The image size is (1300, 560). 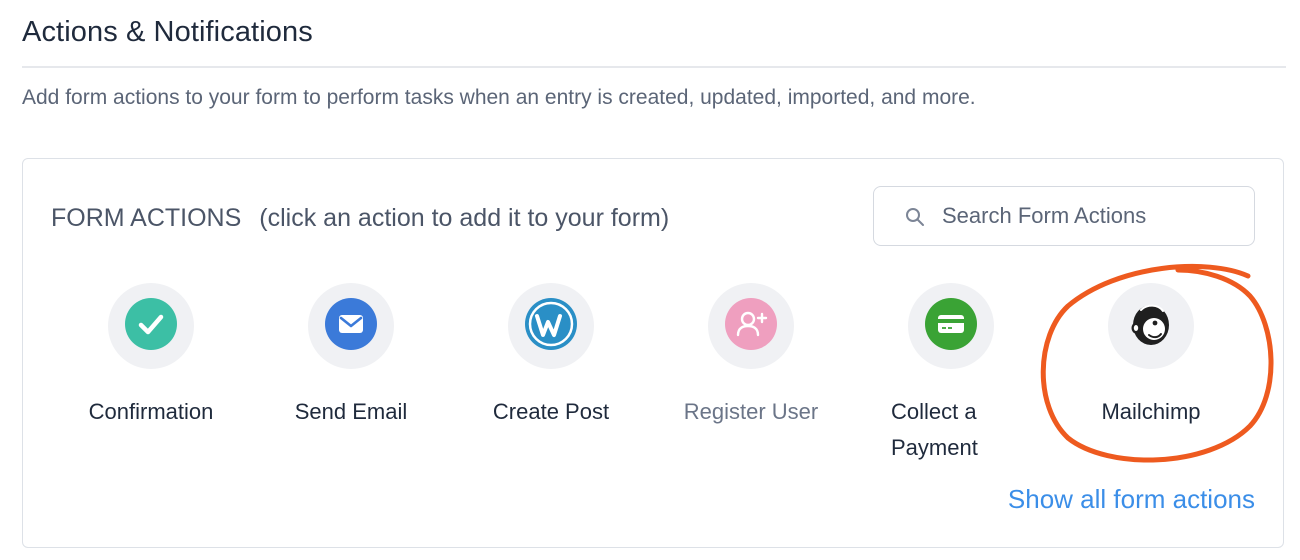 I want to click on action-confirmation: Confirmation, so click(x=151, y=356).